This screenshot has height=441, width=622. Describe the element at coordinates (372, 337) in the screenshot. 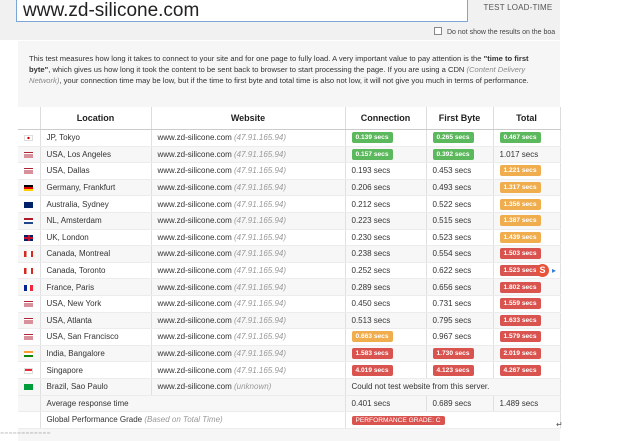

I see `connection-cell-badge: 0.663 secs` at that location.